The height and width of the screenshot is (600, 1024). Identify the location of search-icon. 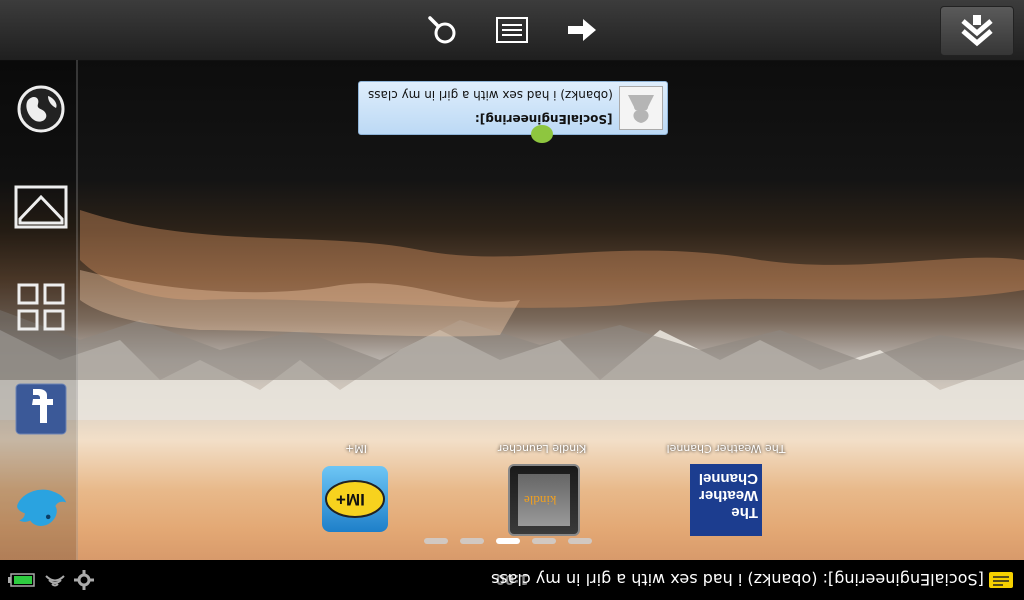
(442, 30).